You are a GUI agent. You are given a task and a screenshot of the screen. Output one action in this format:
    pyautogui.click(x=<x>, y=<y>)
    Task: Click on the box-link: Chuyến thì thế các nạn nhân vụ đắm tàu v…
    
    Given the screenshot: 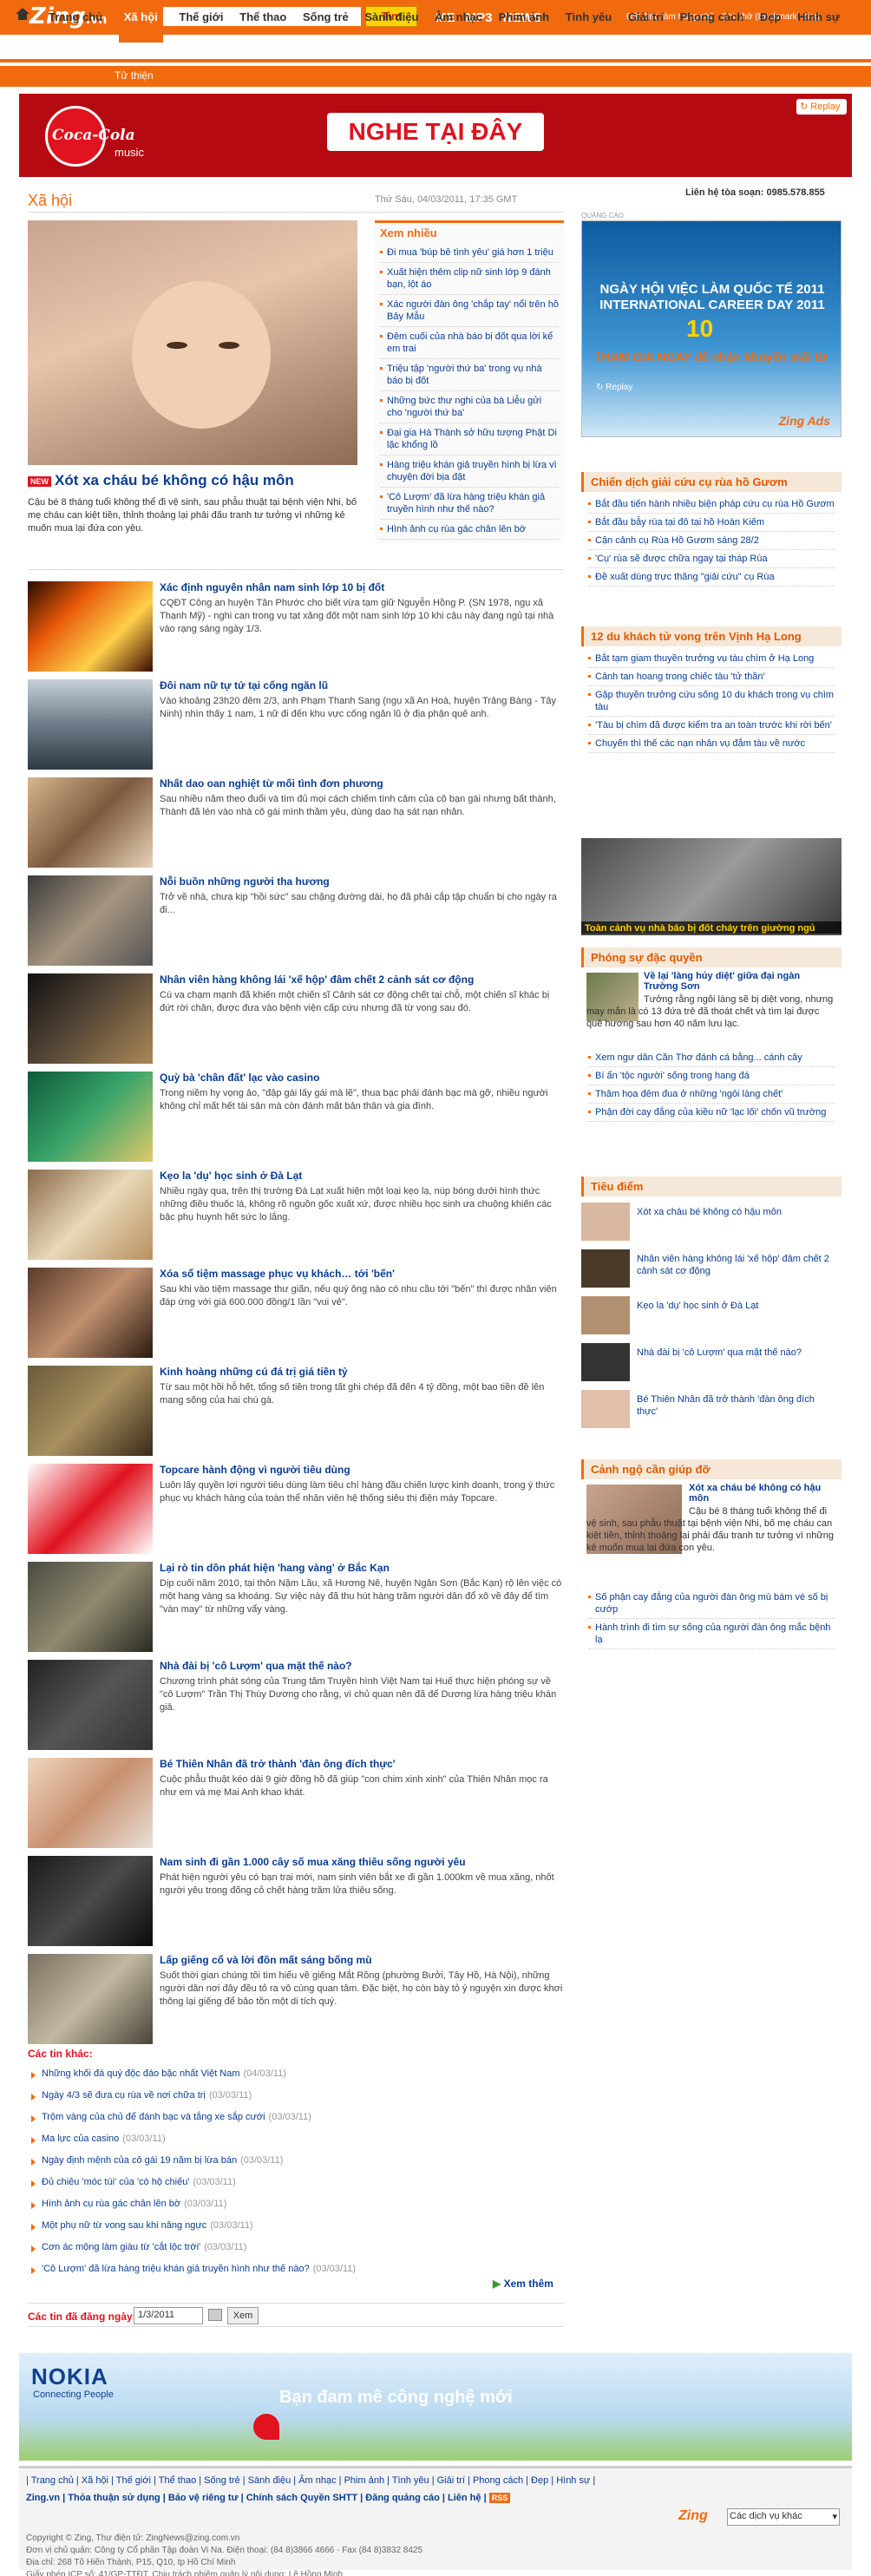 What is the action you would take?
    pyautogui.click(x=711, y=744)
    